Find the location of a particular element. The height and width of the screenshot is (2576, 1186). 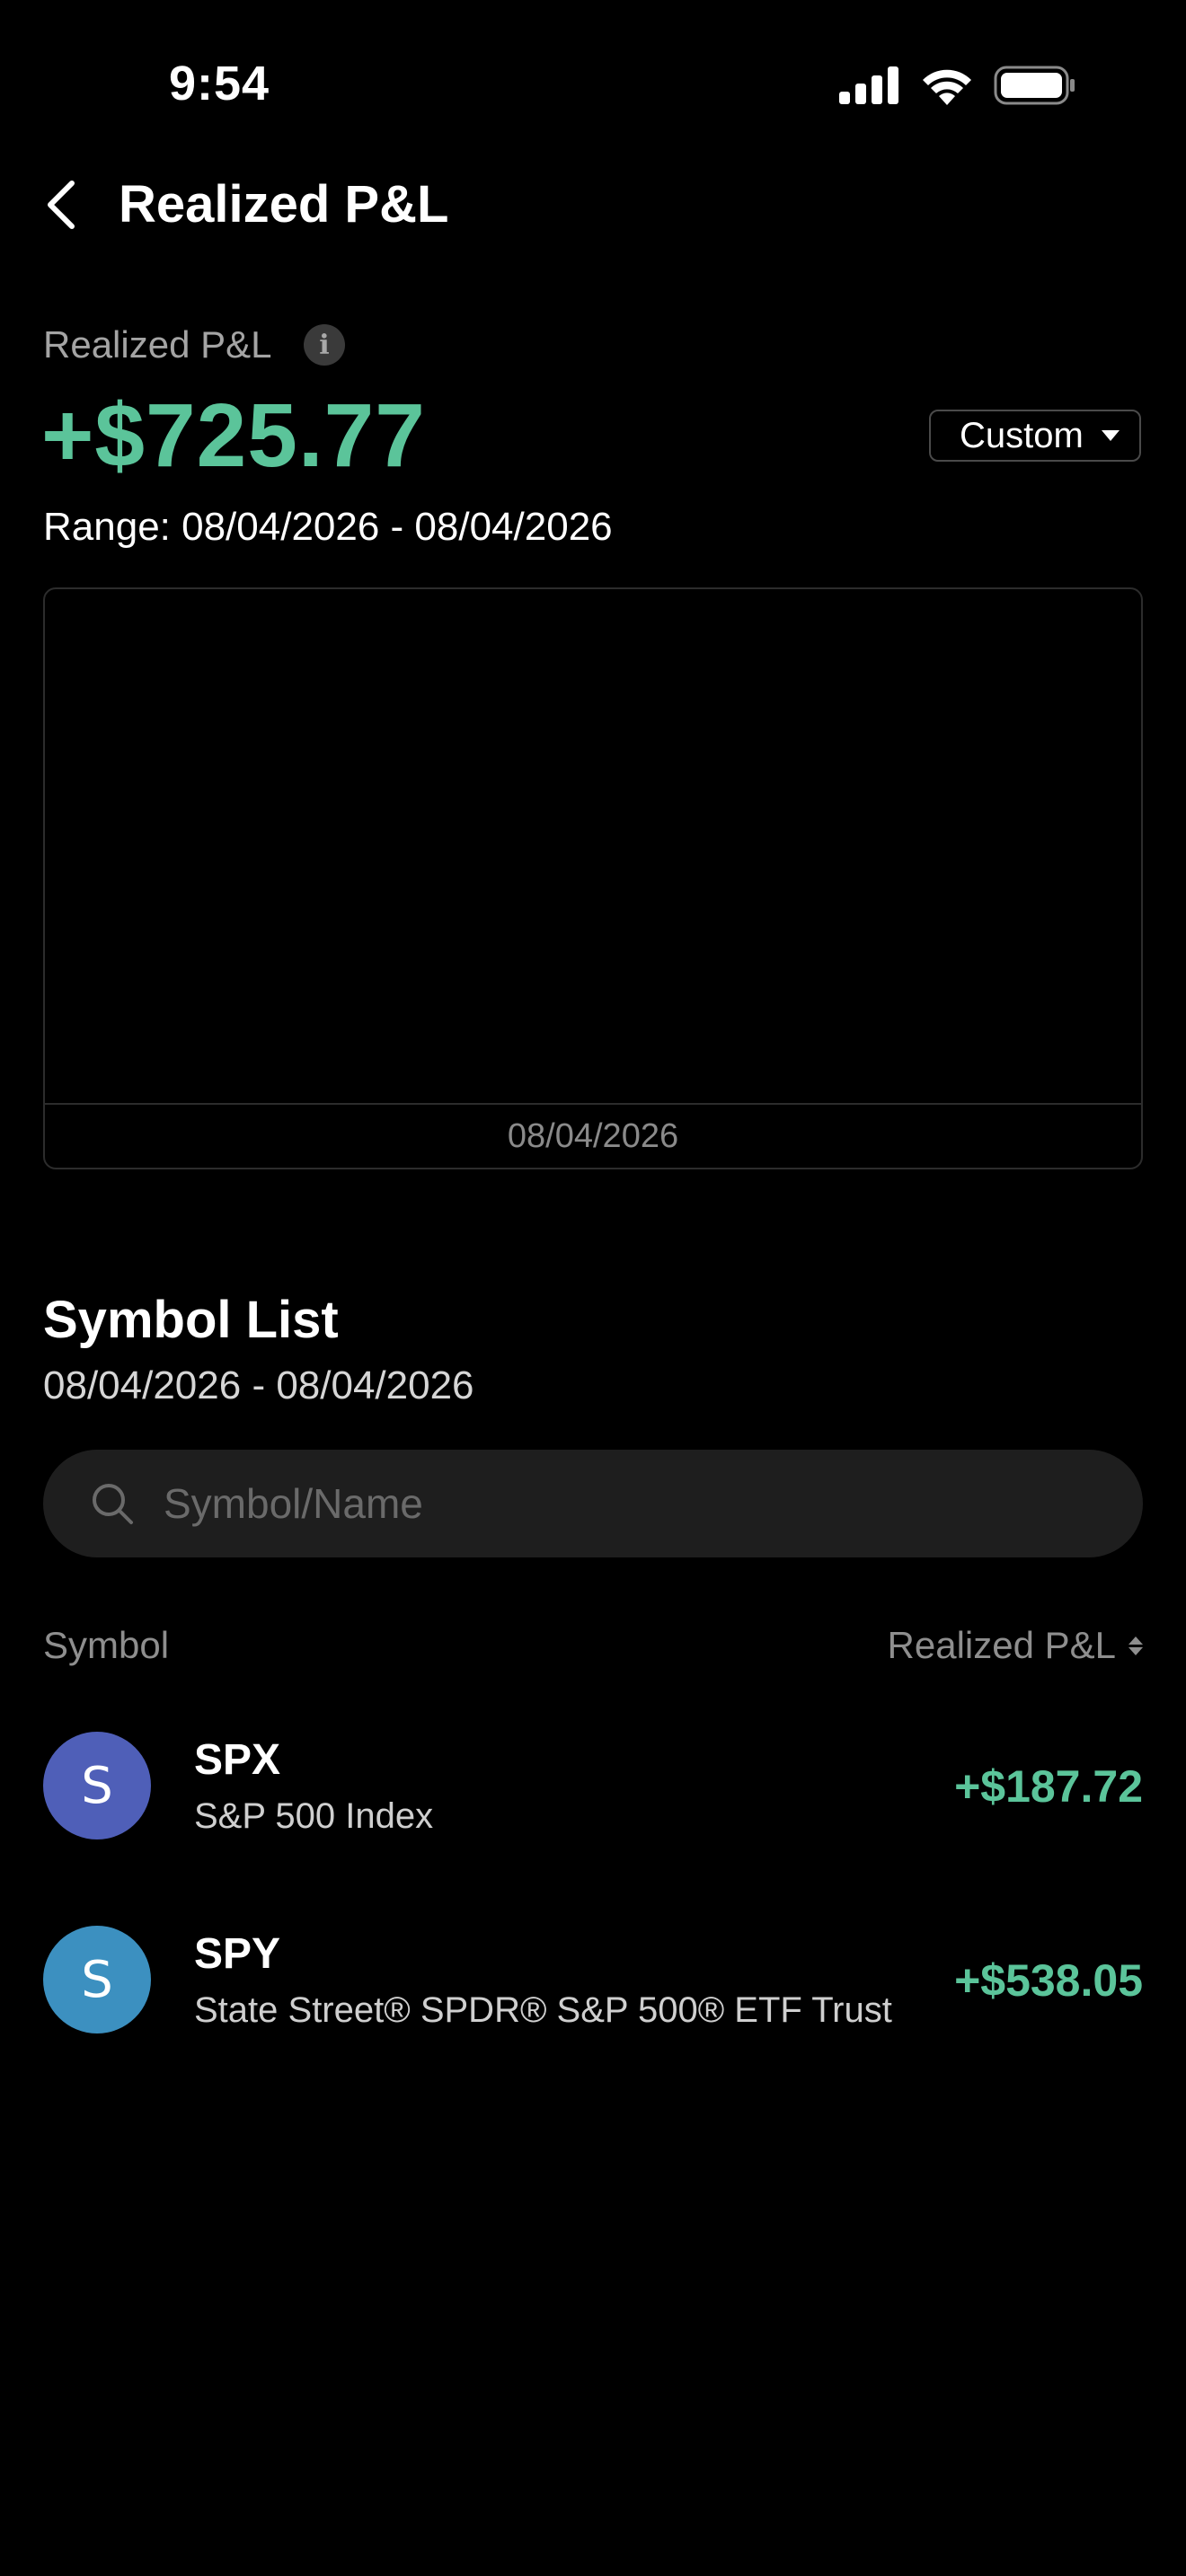

info-icon: i is located at coordinates (324, 345).